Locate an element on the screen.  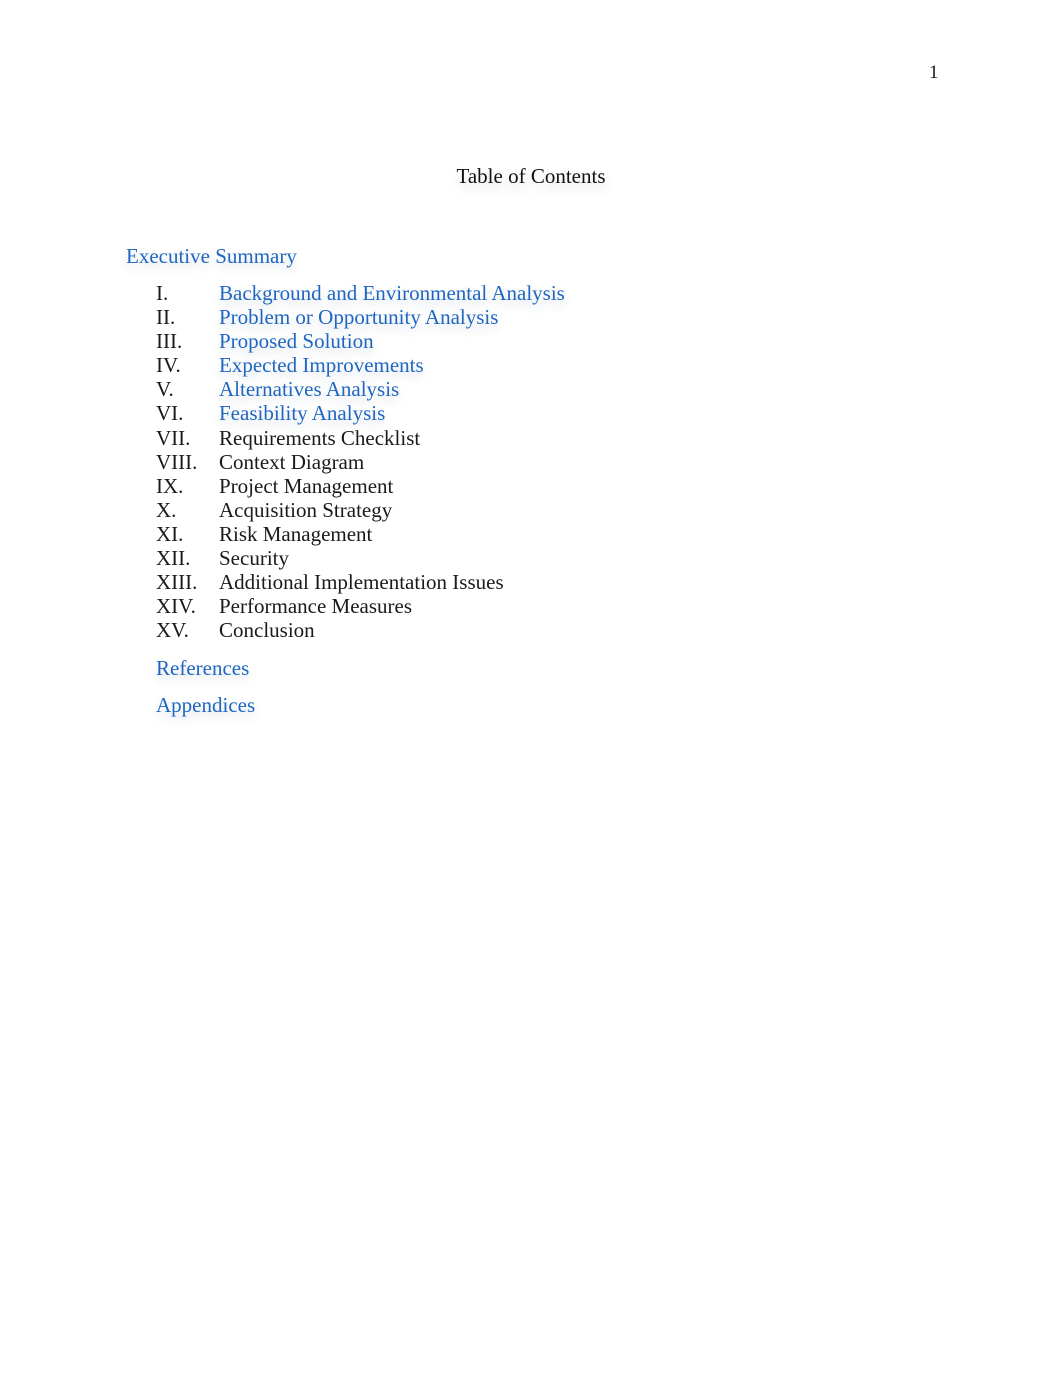
toc-entry-security: Security is located at coordinates (254, 558).